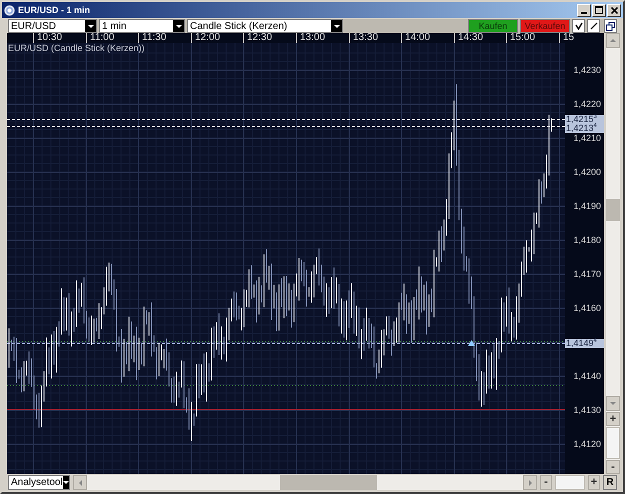 The image size is (625, 494). I want to click on price-label: 1,4220, so click(587, 104).